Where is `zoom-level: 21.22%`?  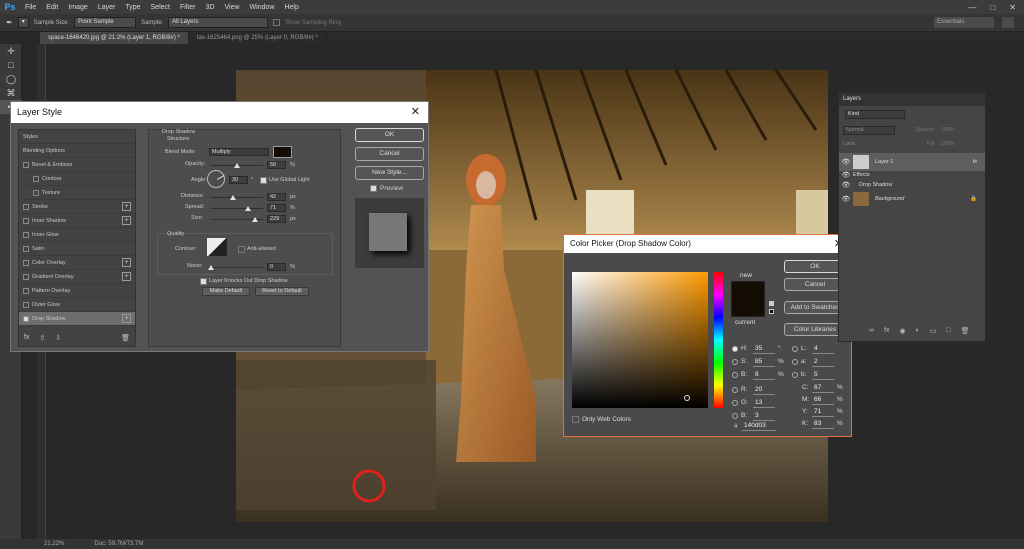
zoom-level: 21.22% is located at coordinates (54, 544).